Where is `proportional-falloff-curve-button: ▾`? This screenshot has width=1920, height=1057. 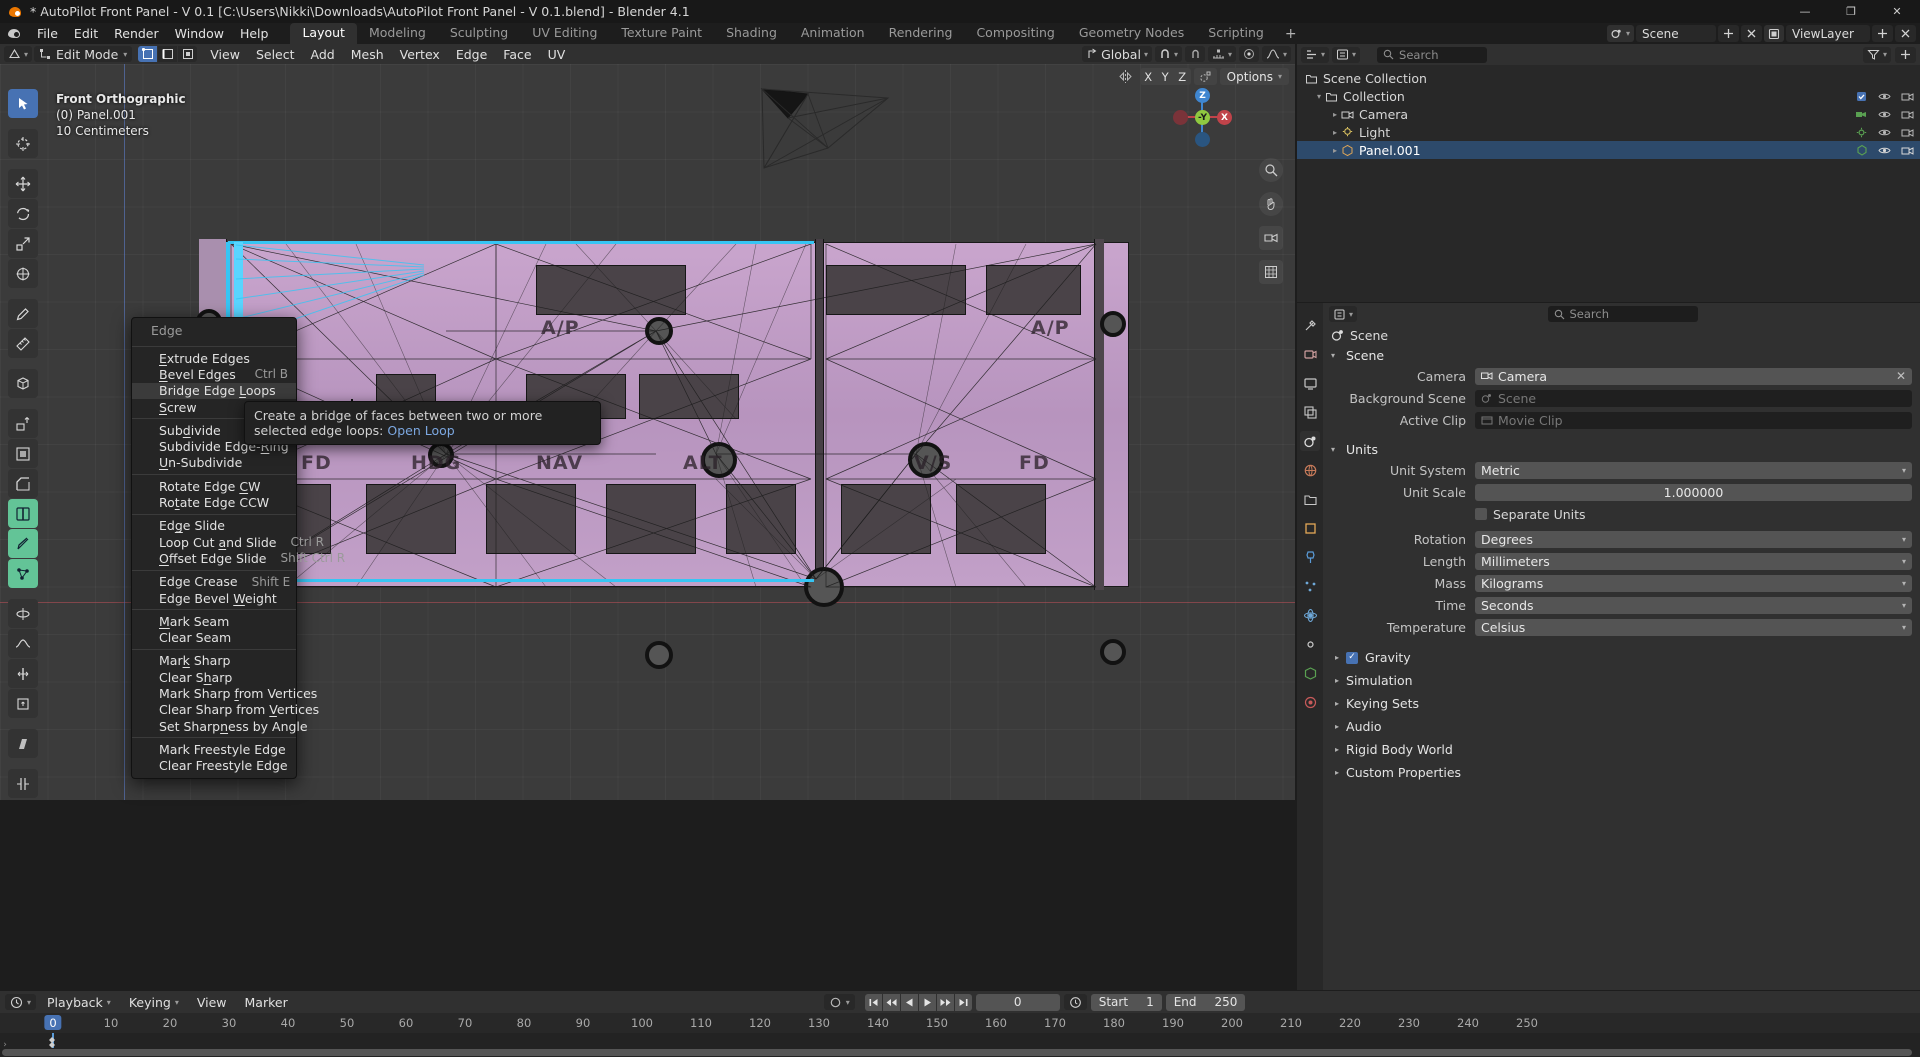
proportional-falloff-curve-button: ▾ is located at coordinates (1276, 54).